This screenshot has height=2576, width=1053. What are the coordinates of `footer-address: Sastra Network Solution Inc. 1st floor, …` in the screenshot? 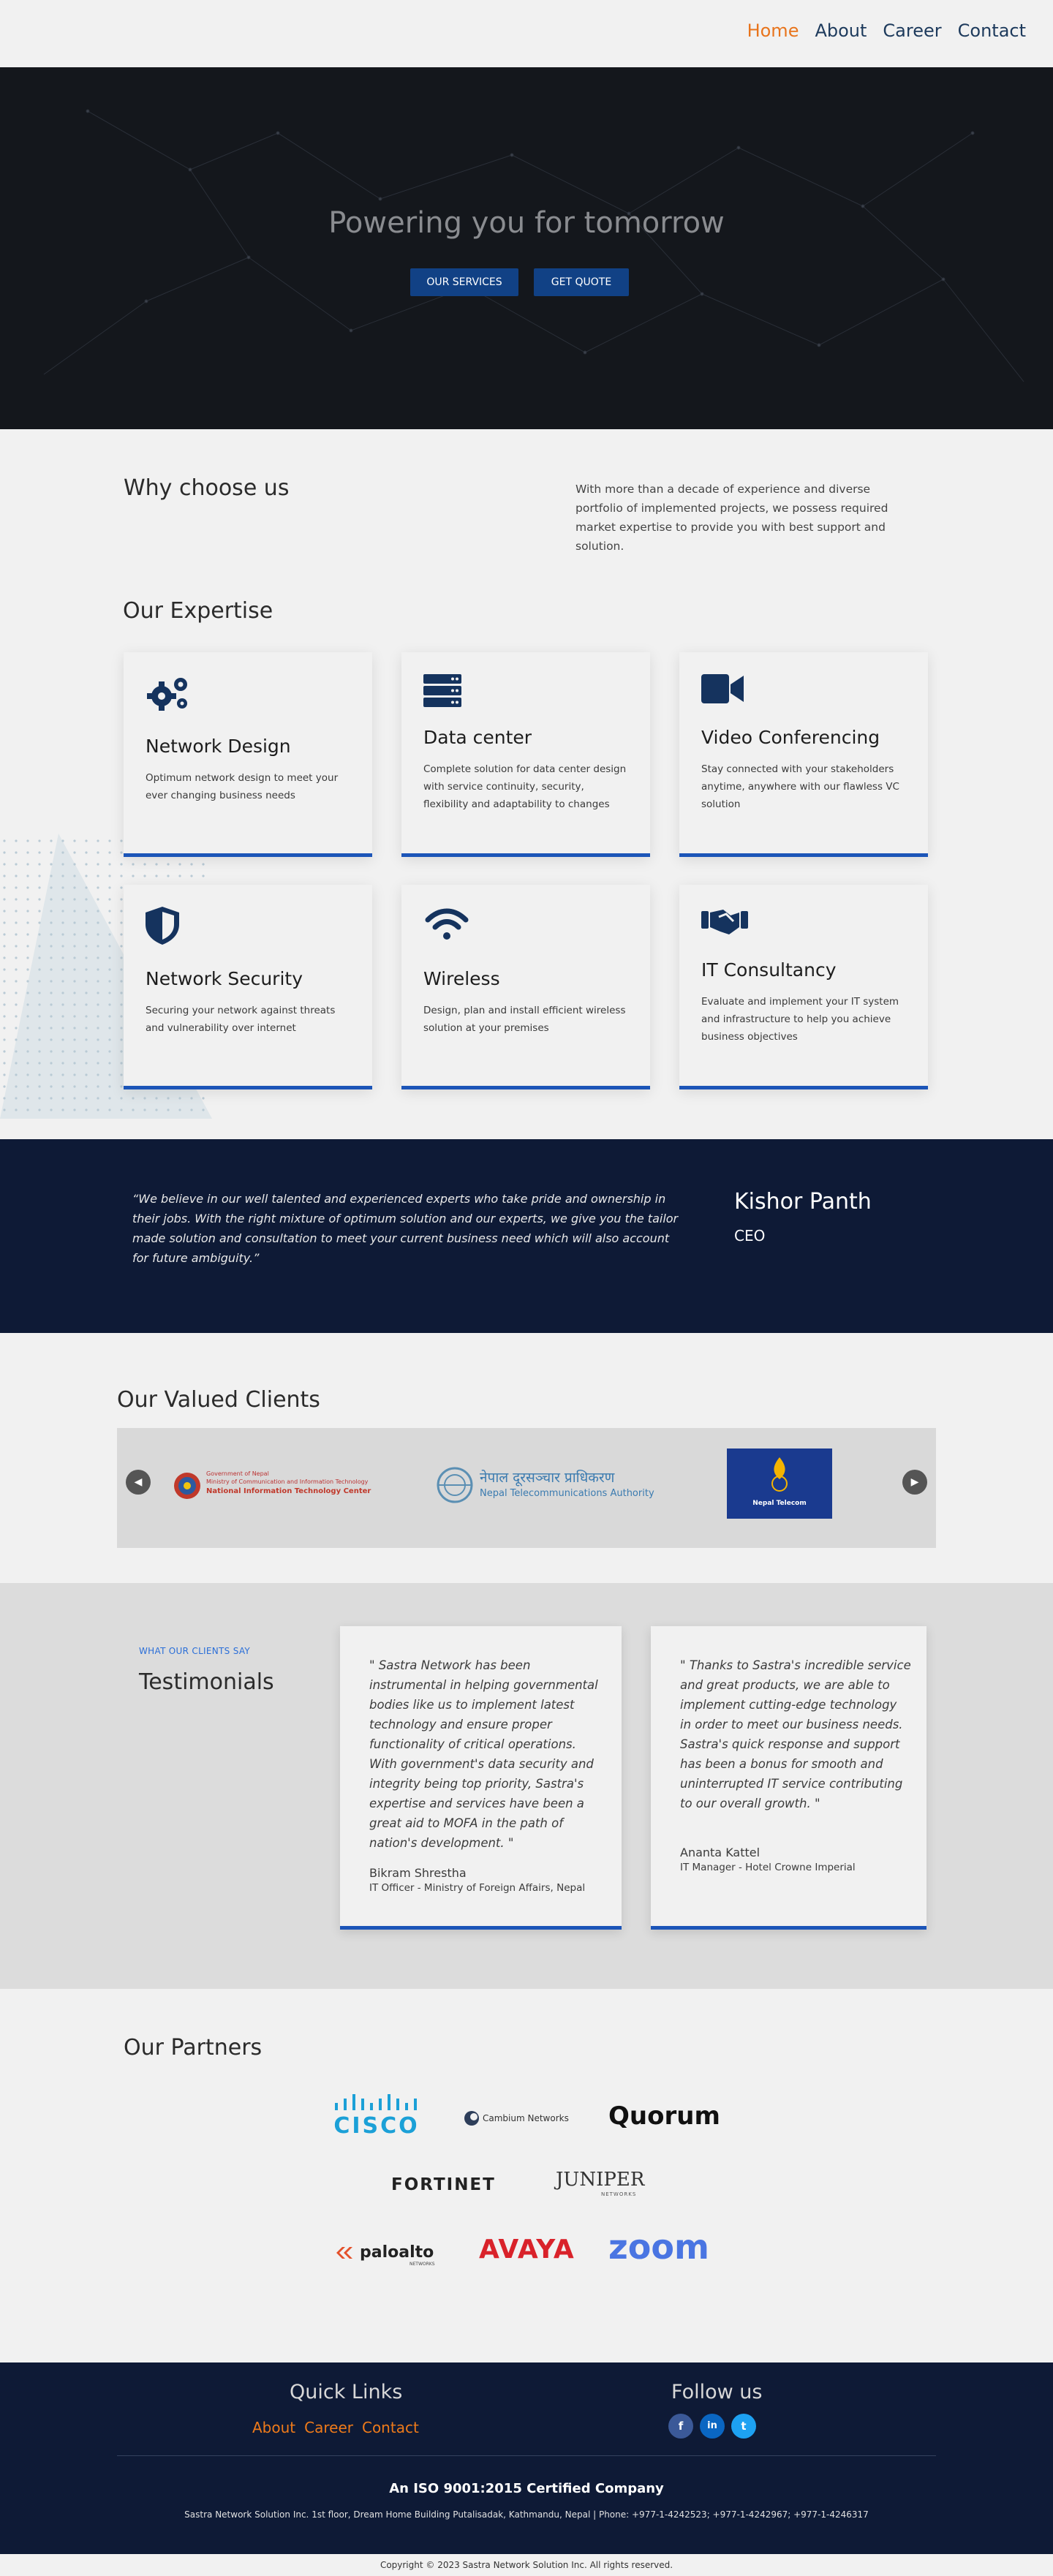 It's located at (526, 2514).